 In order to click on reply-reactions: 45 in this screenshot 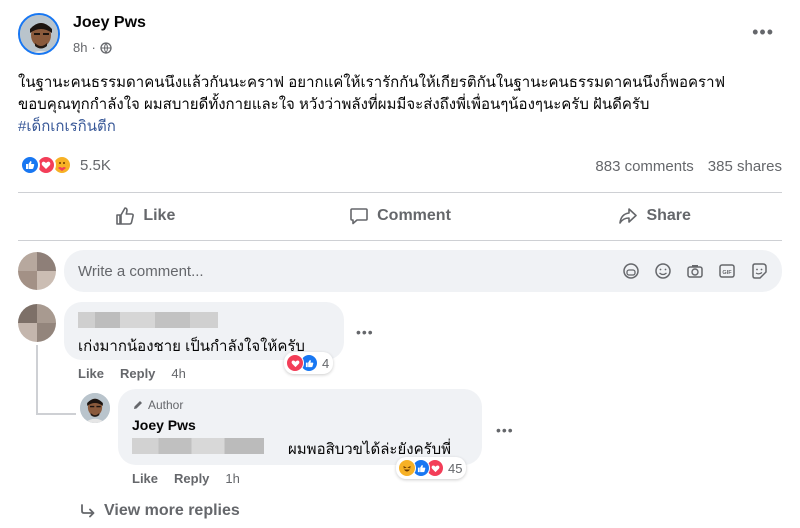, I will do `click(431, 468)`.